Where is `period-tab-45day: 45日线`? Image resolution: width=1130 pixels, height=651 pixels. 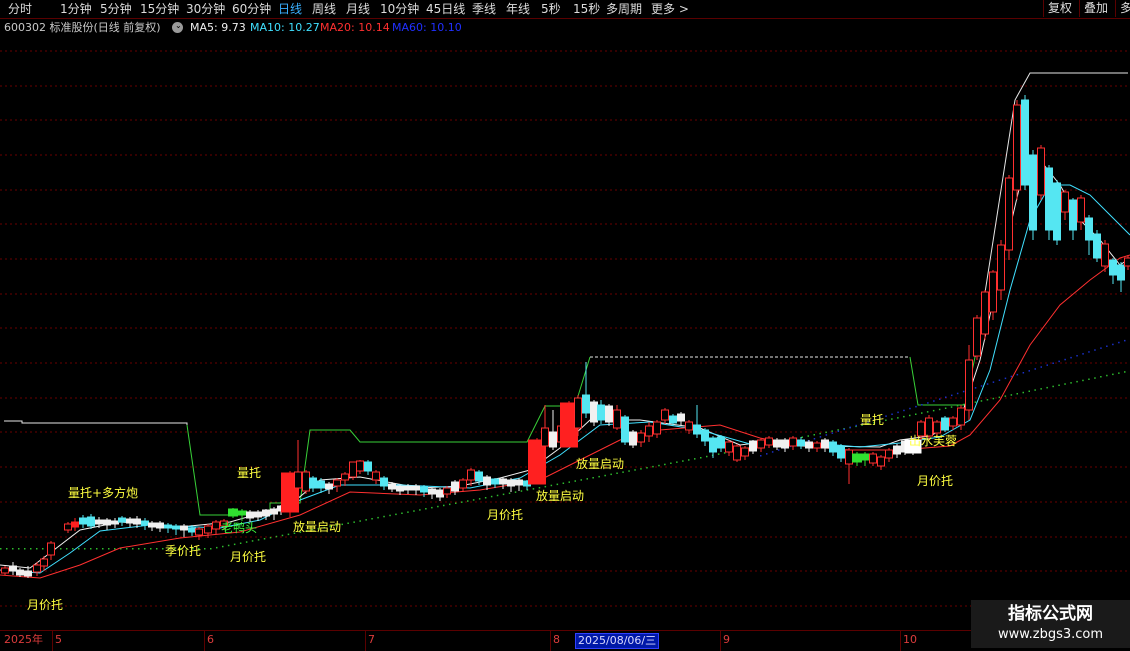
period-tab-45day: 45日线 is located at coordinates (445, 9).